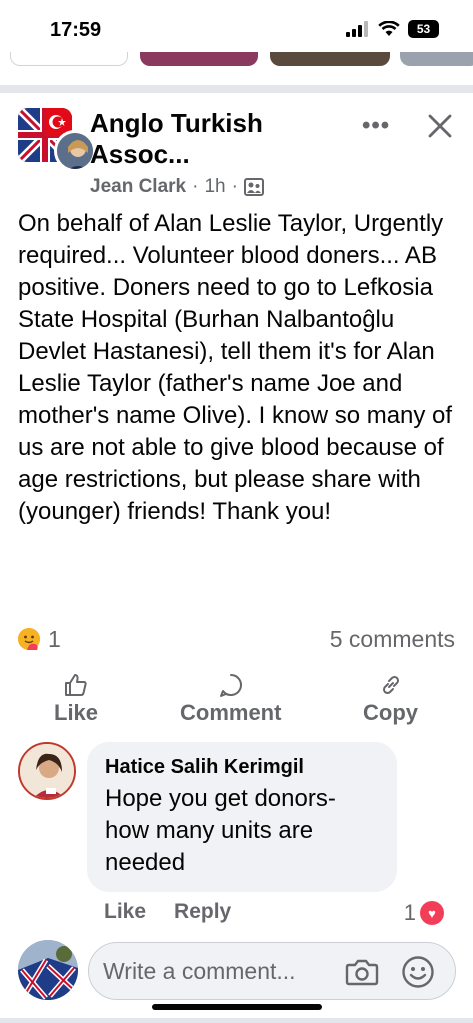 This screenshot has width=473, height=1023. I want to click on feed-divider, so click(236, 89).